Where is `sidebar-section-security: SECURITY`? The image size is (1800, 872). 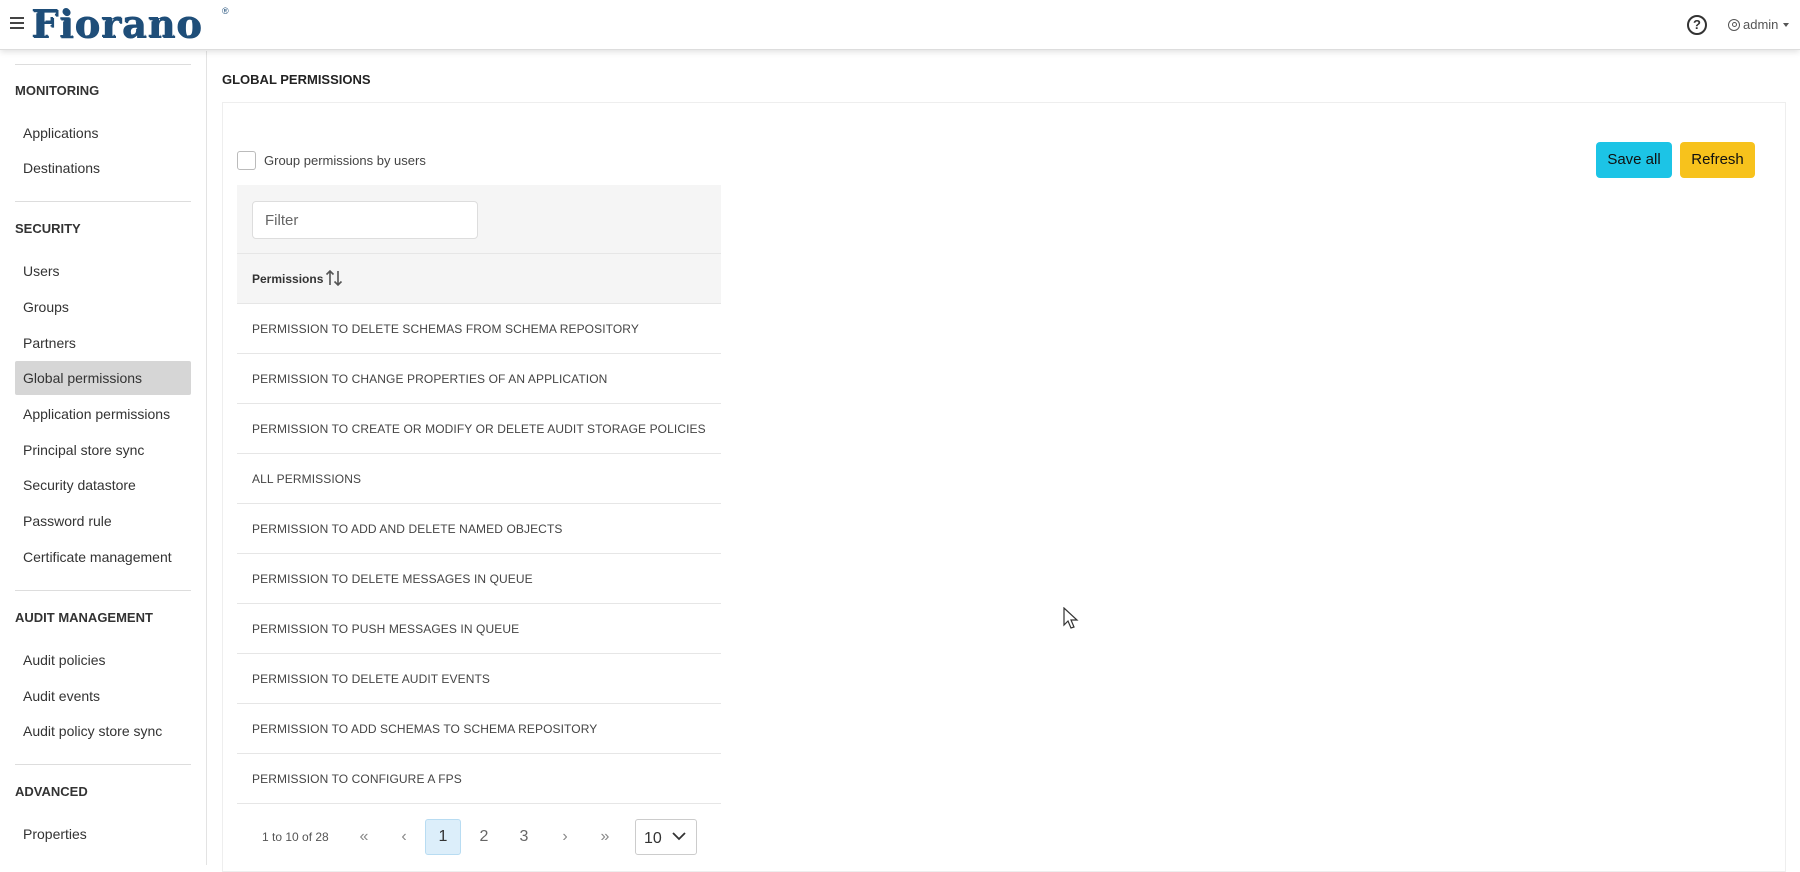 sidebar-section-security: SECURITY is located at coordinates (48, 228).